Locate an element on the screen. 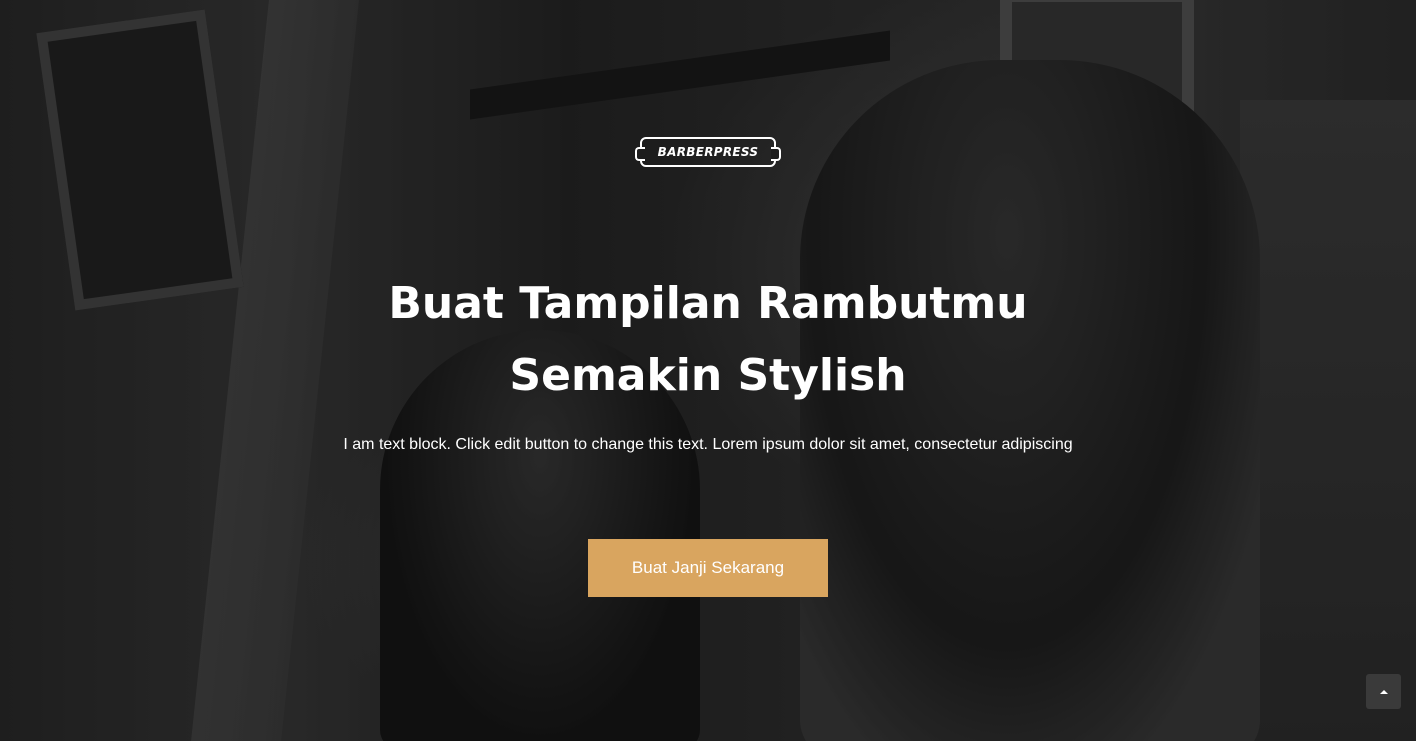 The width and height of the screenshot is (1416, 741). site-logo-text: BARBERPRESS is located at coordinates (708, 152).